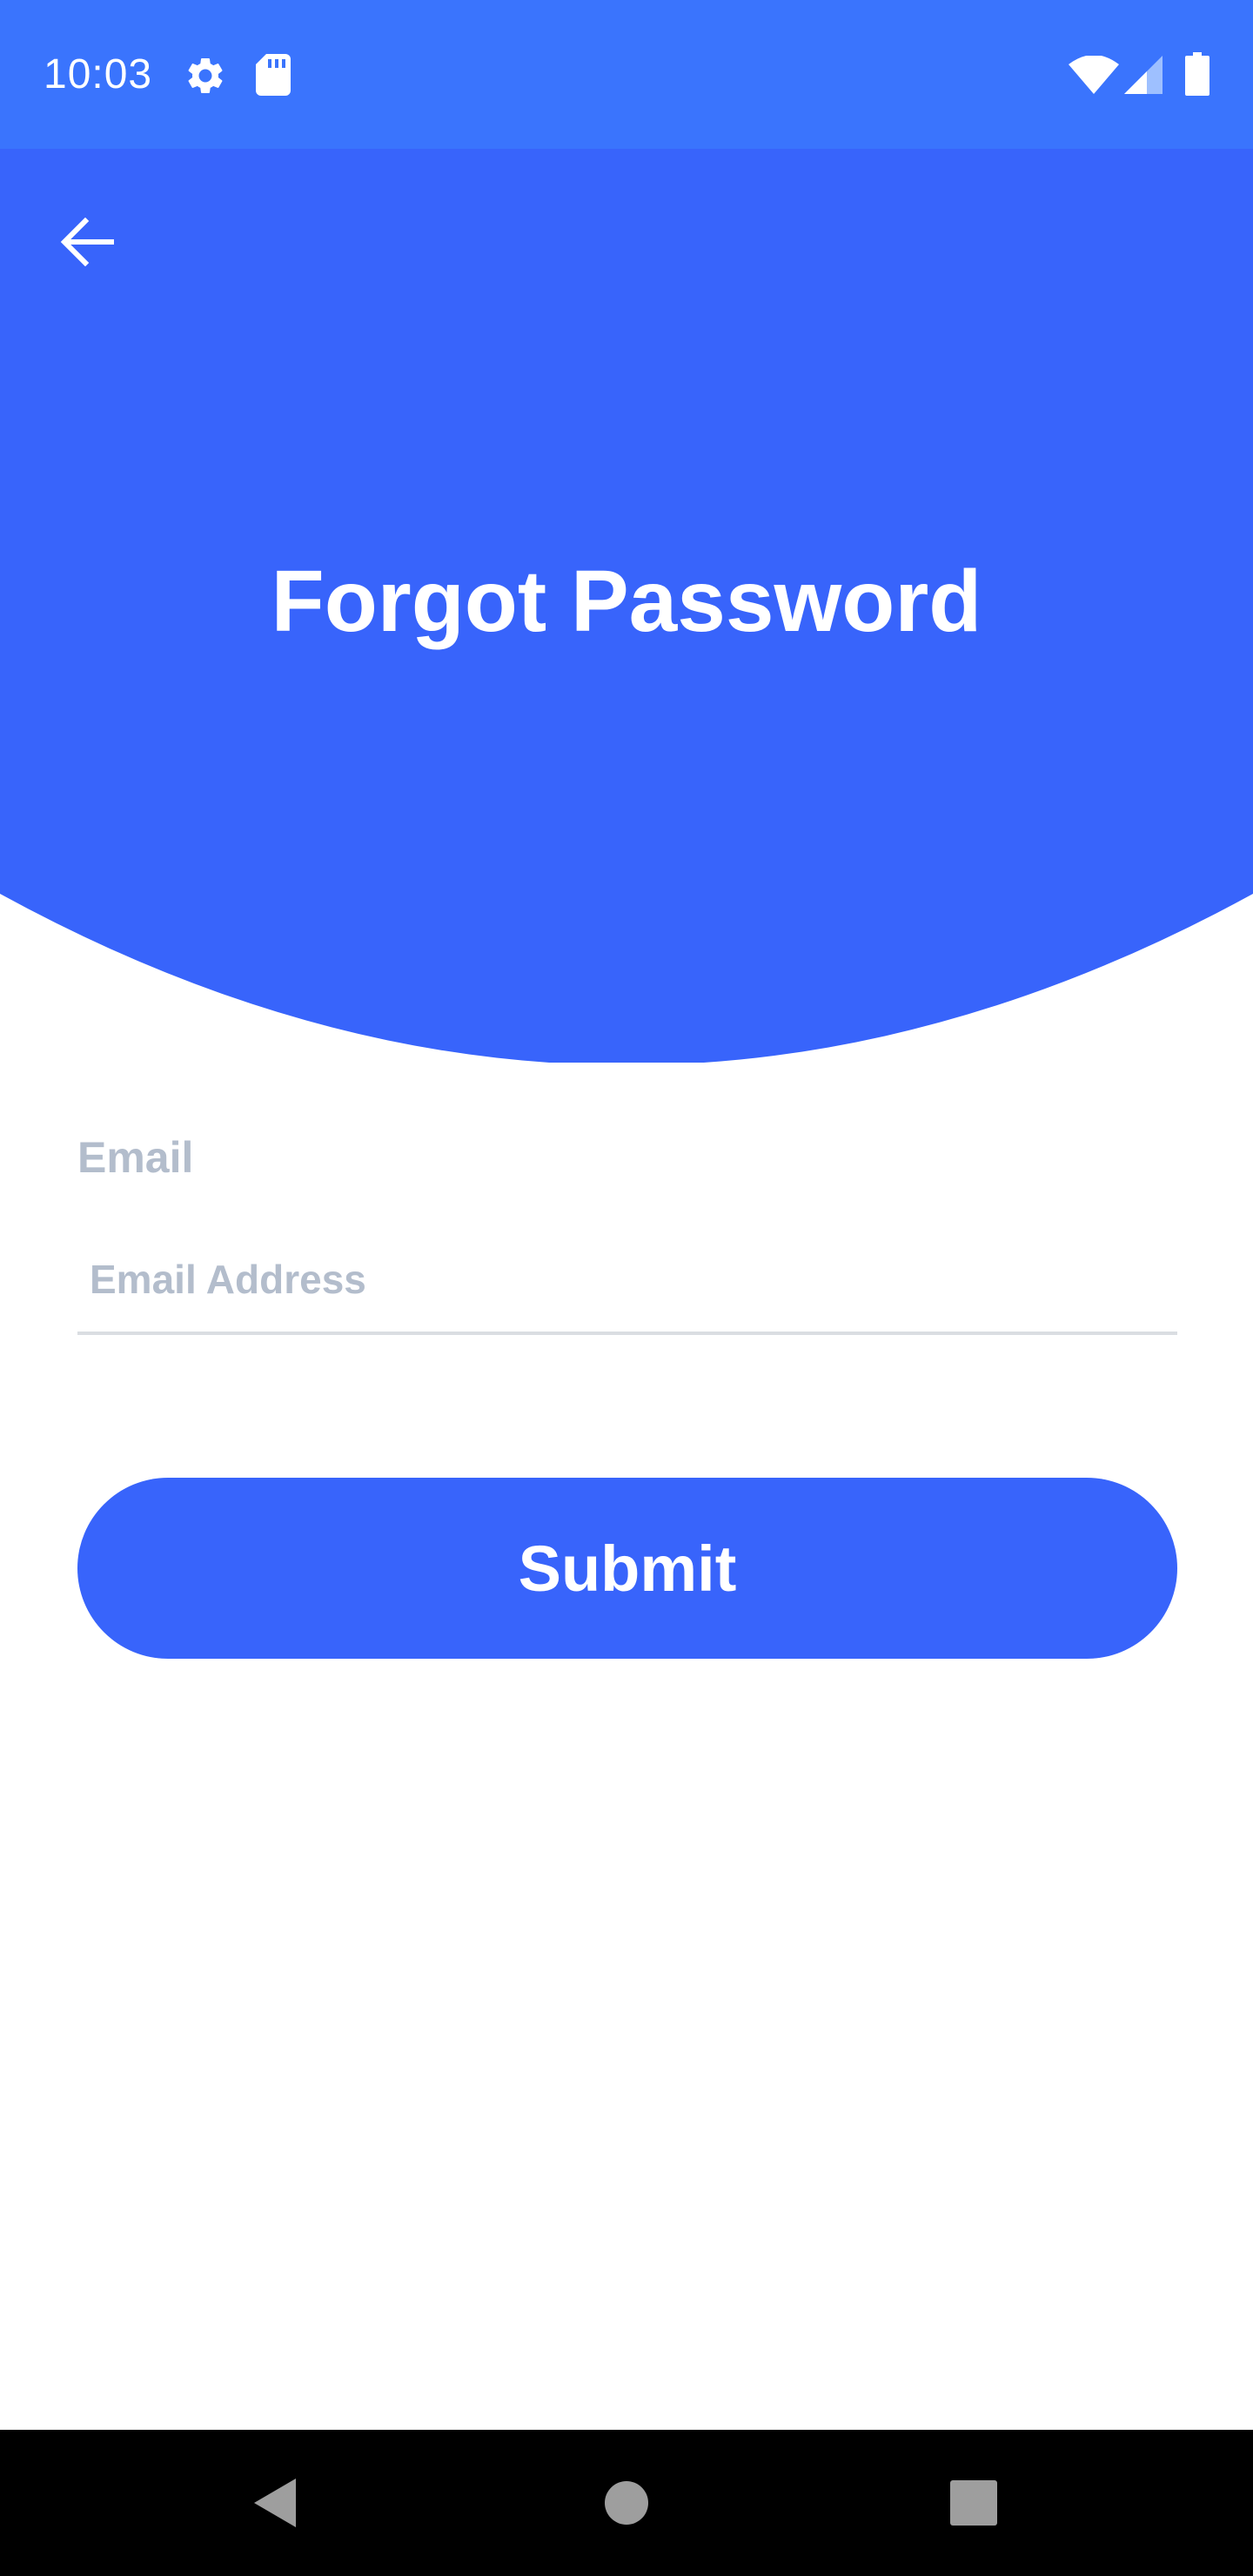  I want to click on battery-icon, so click(1197, 74).